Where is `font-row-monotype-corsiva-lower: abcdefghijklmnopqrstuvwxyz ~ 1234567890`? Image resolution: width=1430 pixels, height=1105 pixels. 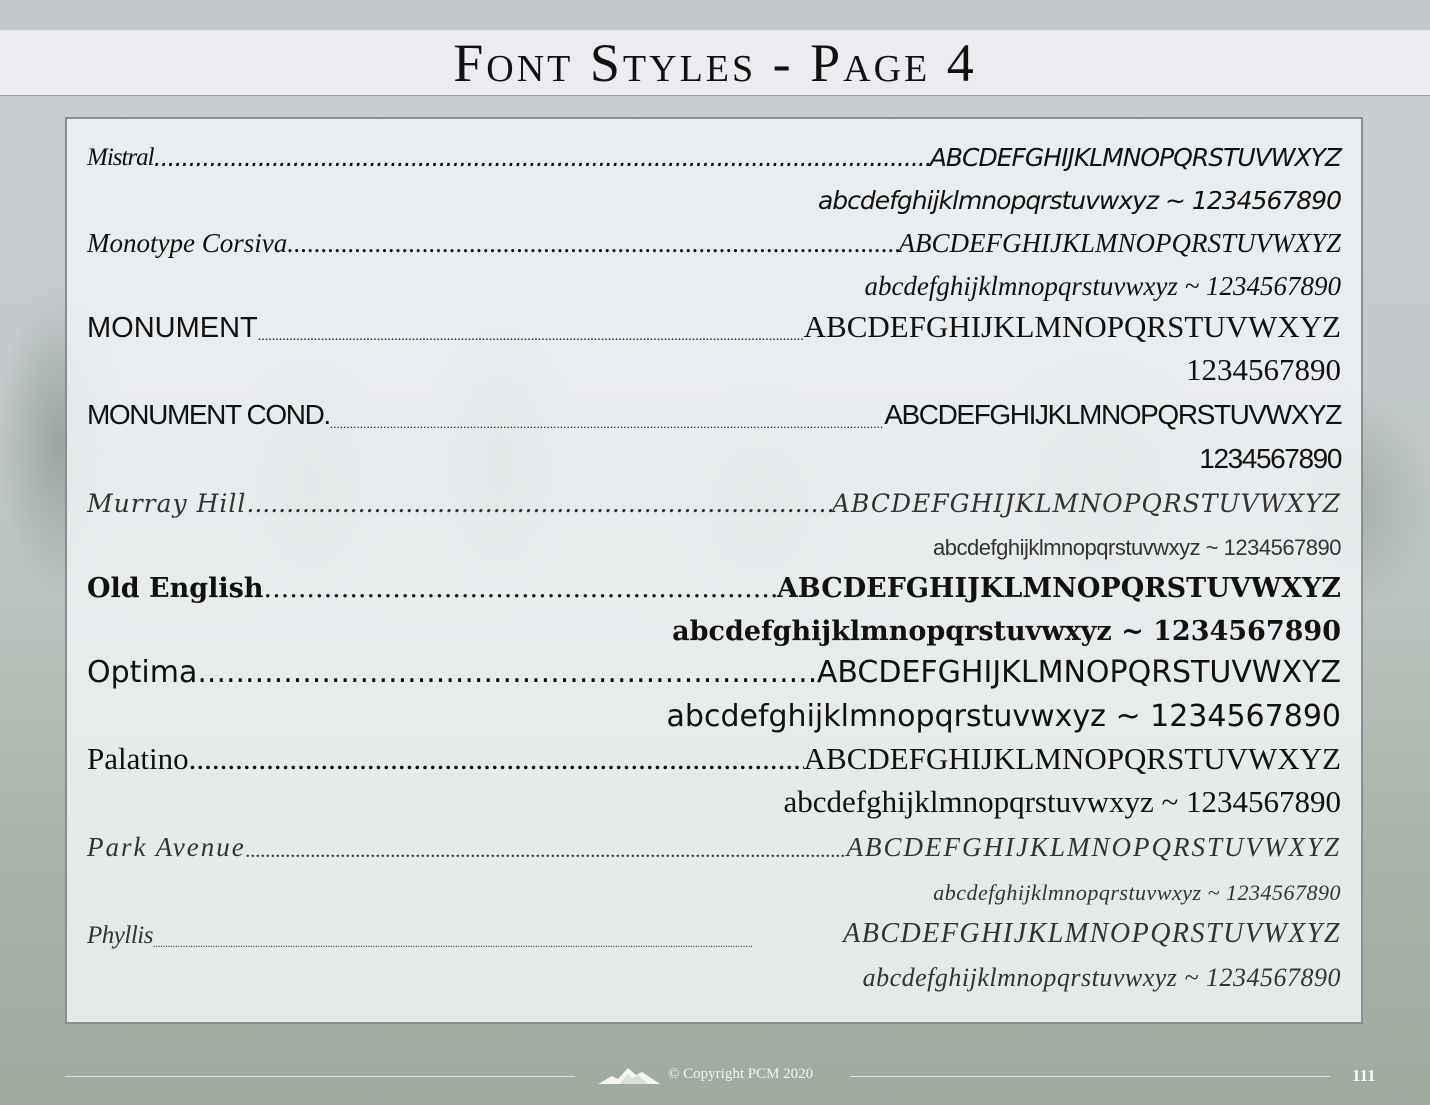
font-row-monotype-corsiva-lower: abcdefghijklmnopqrstuvwxyz ~ 1234567890 is located at coordinates (714, 280).